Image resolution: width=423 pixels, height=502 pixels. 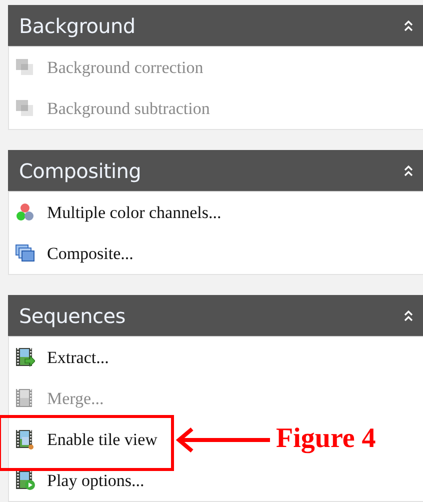 I want to click on figure-label: Figure 4, so click(x=326, y=438).